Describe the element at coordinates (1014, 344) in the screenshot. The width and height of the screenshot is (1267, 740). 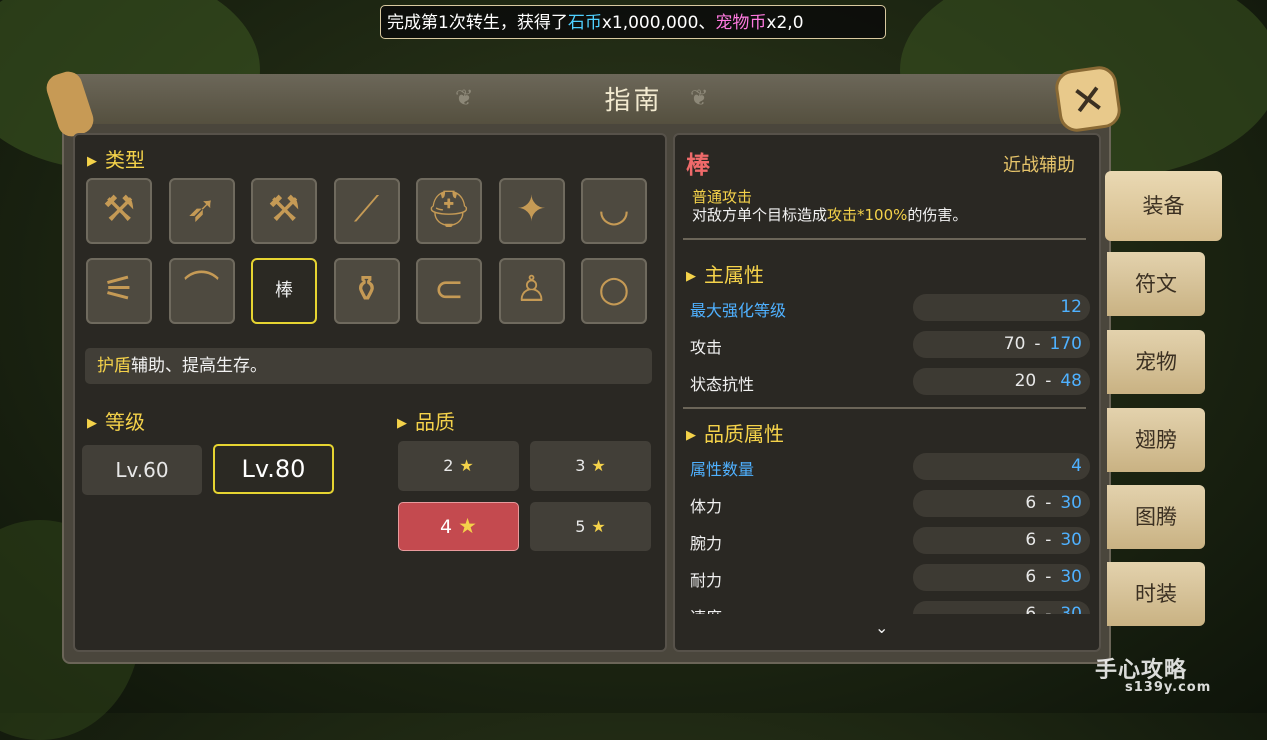
I see `stat-min: 70` at that location.